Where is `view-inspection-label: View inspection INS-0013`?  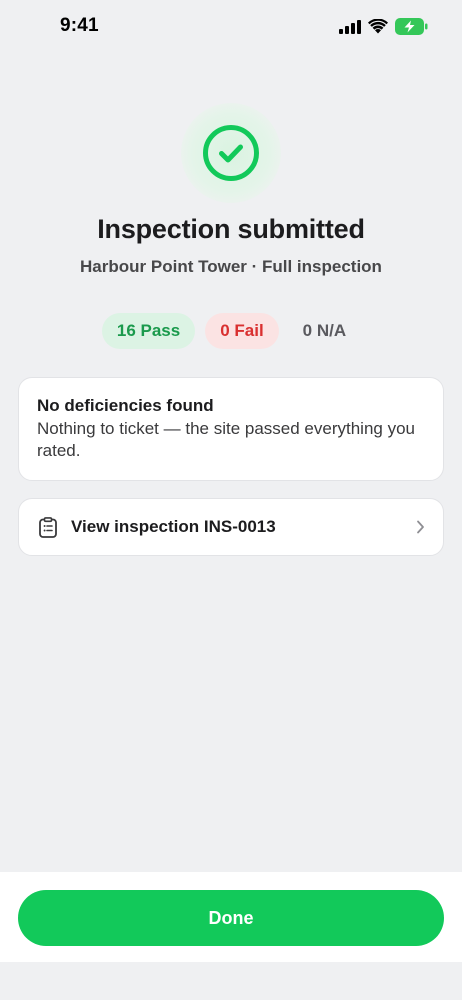 view-inspection-label: View inspection INS-0013 is located at coordinates (173, 526).